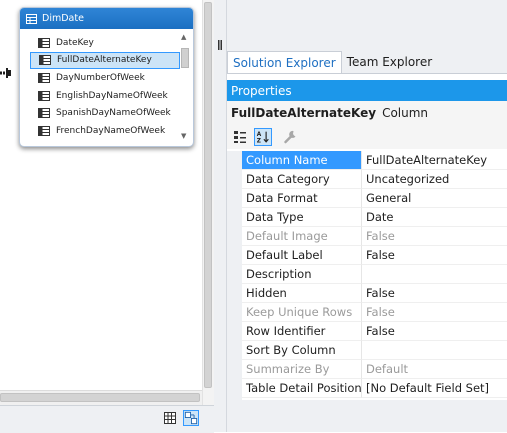  Describe the element at coordinates (183, 37) in the screenshot. I see `scroll-up-icon: ▲` at that location.